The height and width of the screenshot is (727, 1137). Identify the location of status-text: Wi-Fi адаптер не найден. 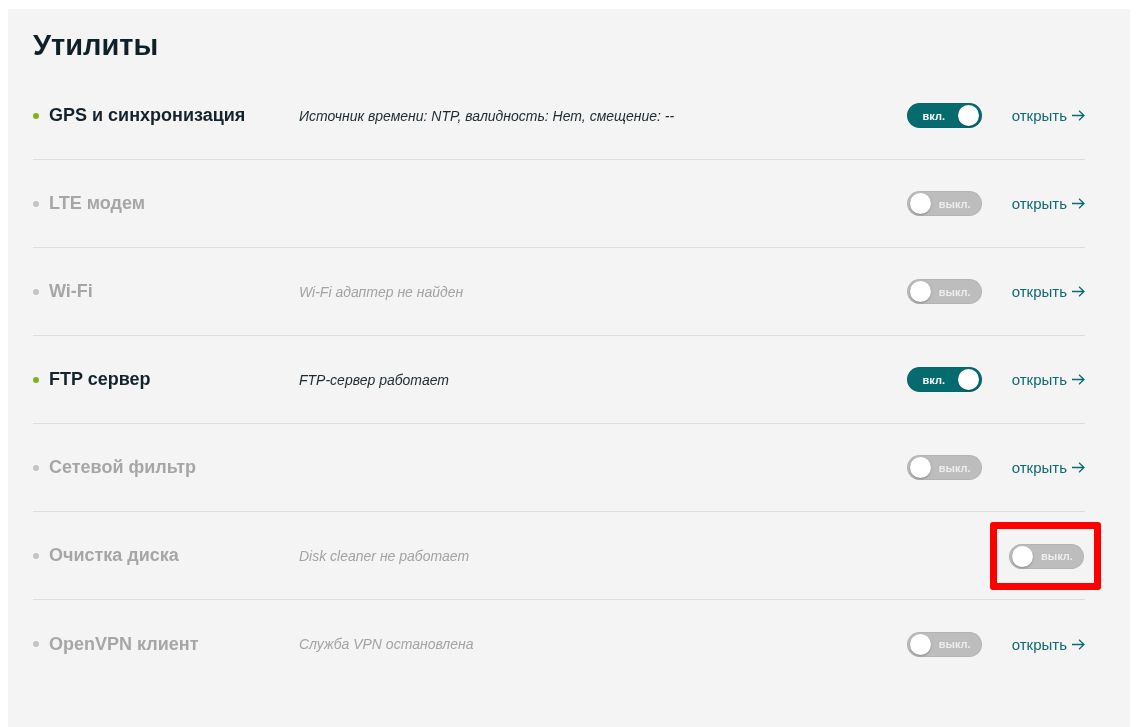
(381, 291).